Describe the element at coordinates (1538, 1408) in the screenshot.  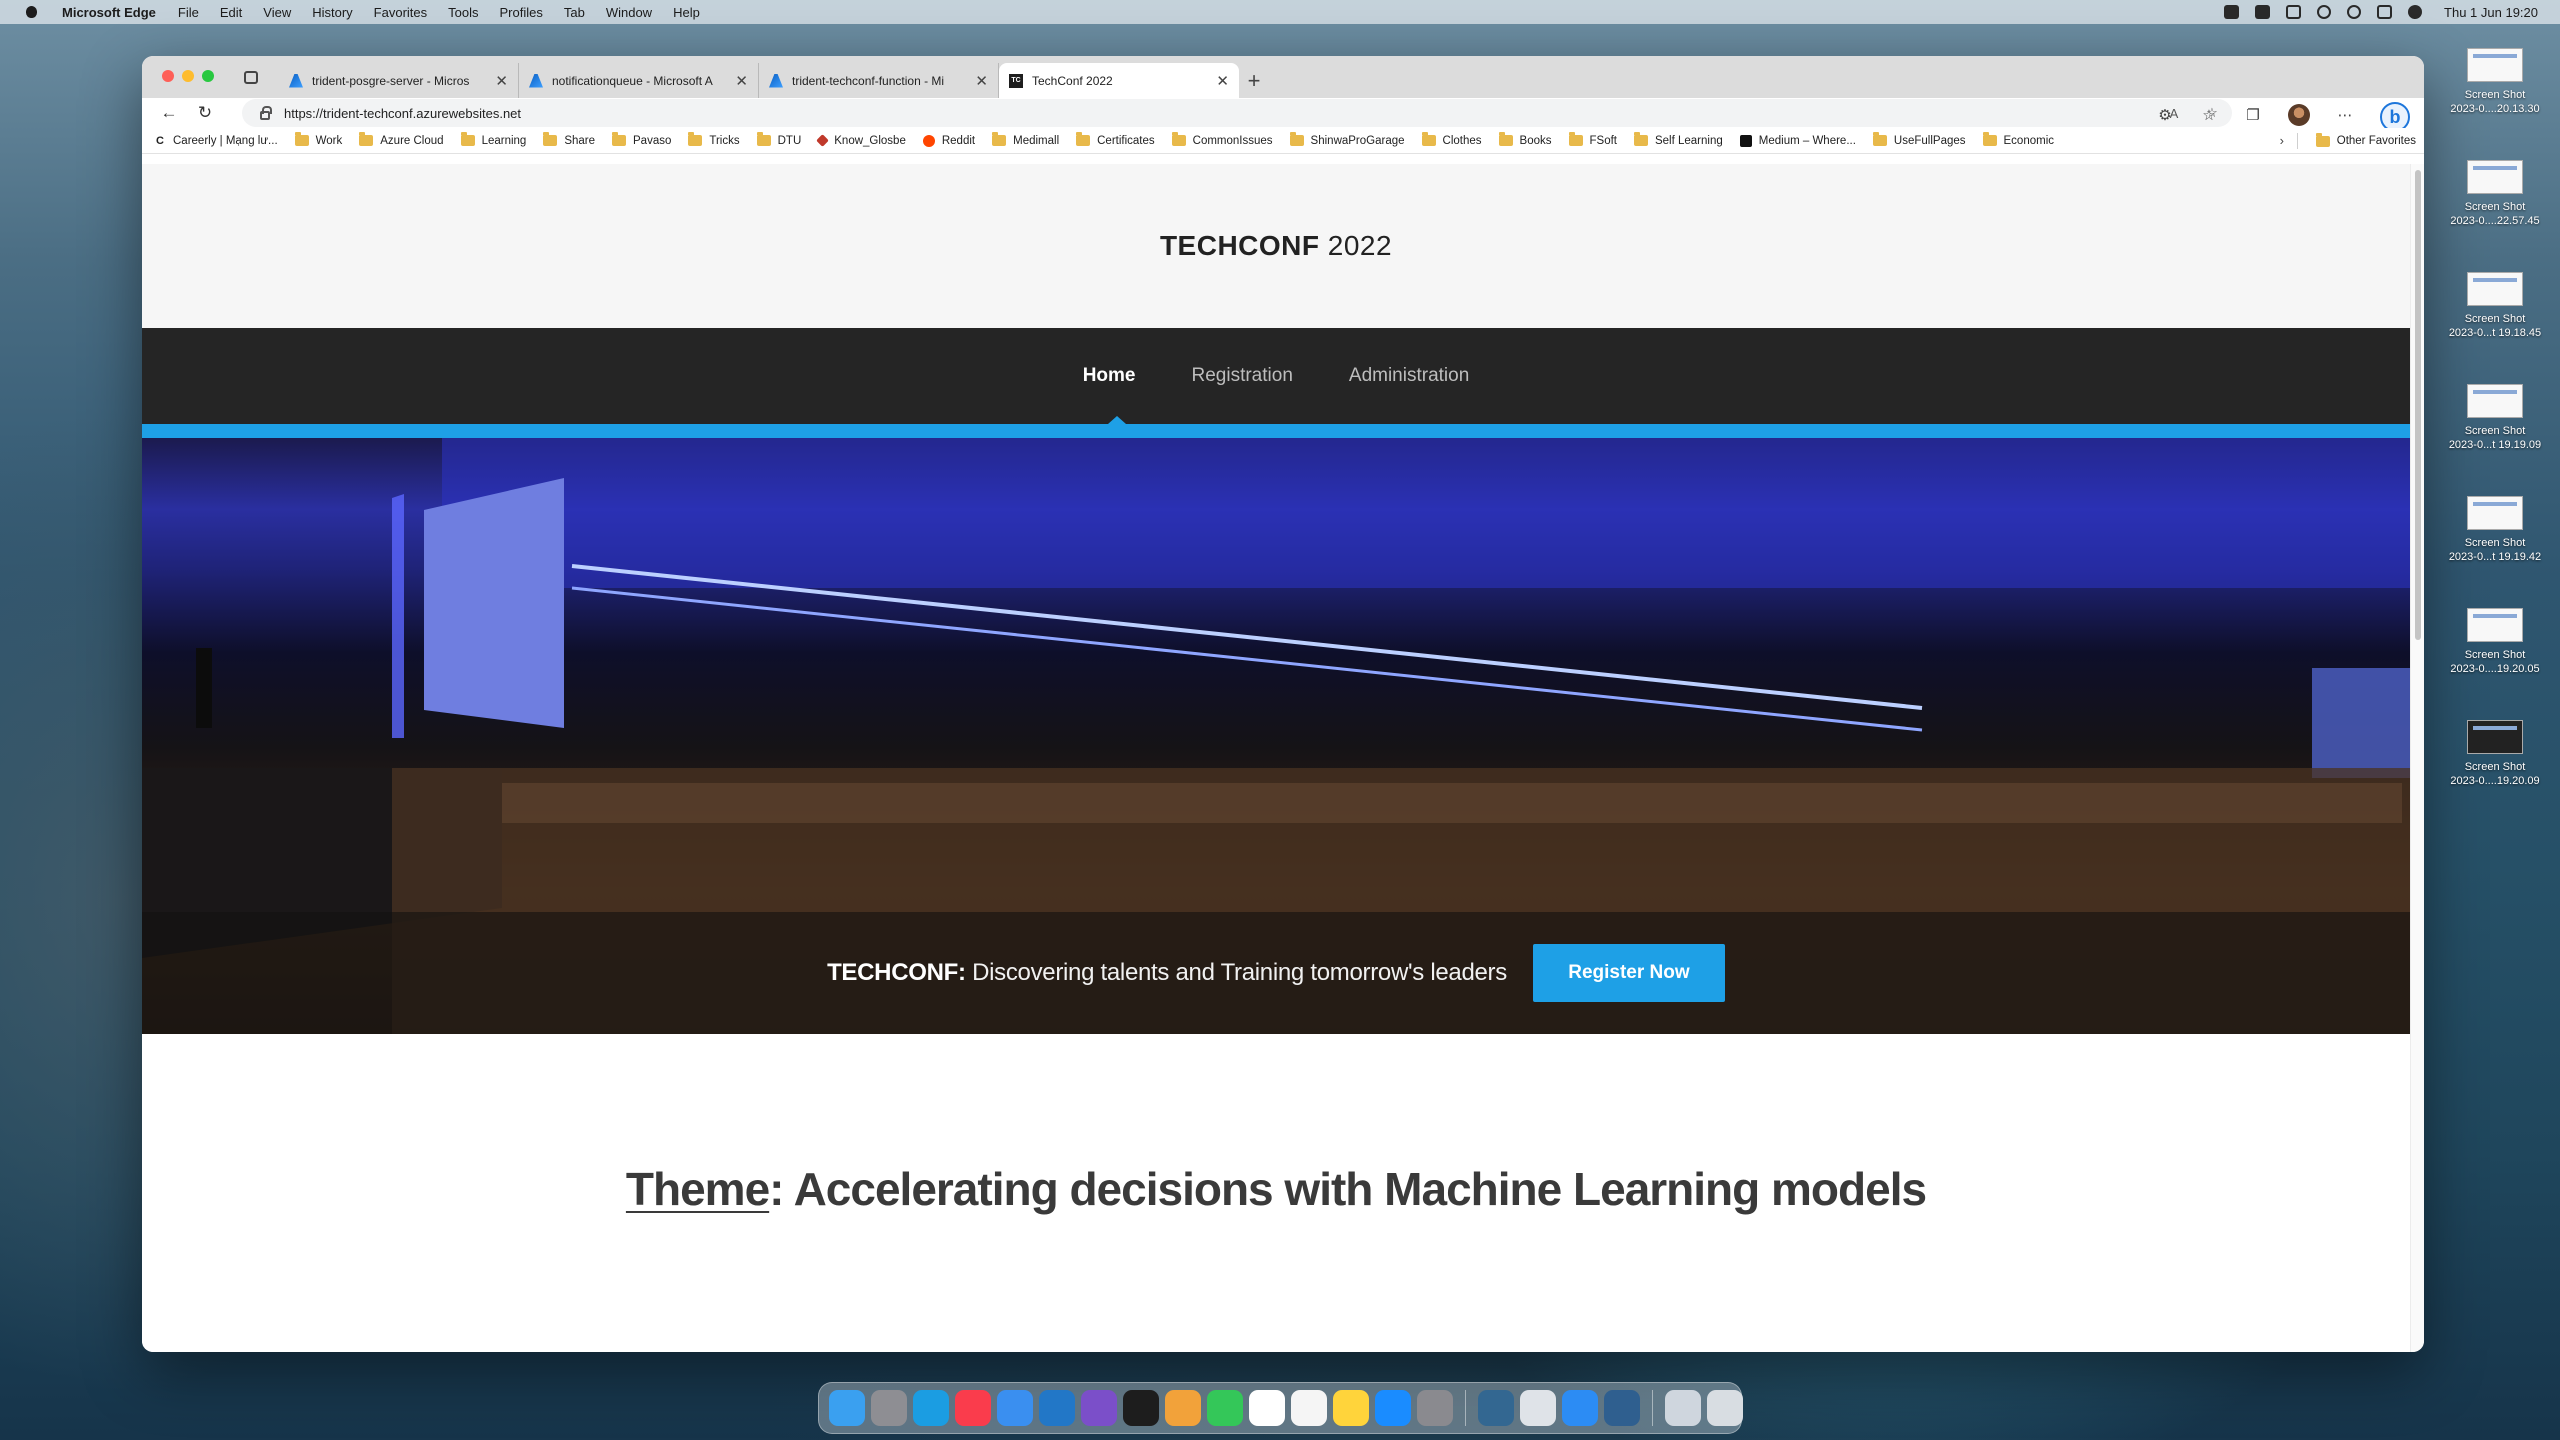
I see `script-editor-icon` at that location.